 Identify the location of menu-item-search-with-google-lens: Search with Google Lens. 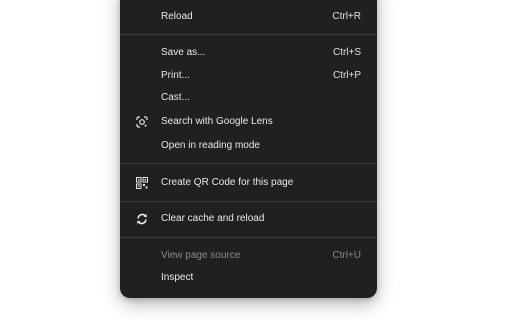
(248, 122).